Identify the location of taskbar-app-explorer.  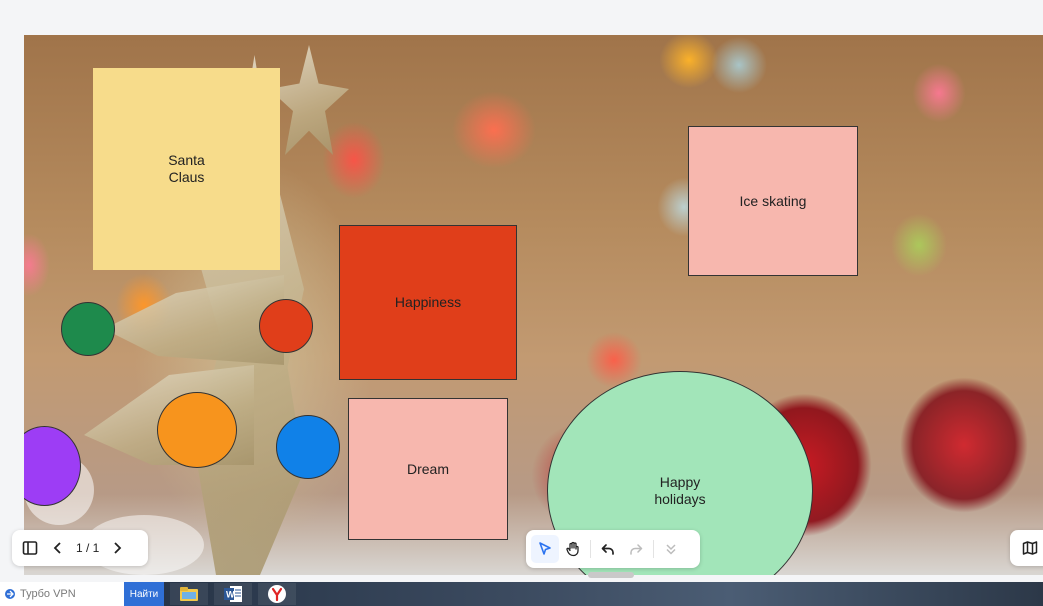
(189, 594).